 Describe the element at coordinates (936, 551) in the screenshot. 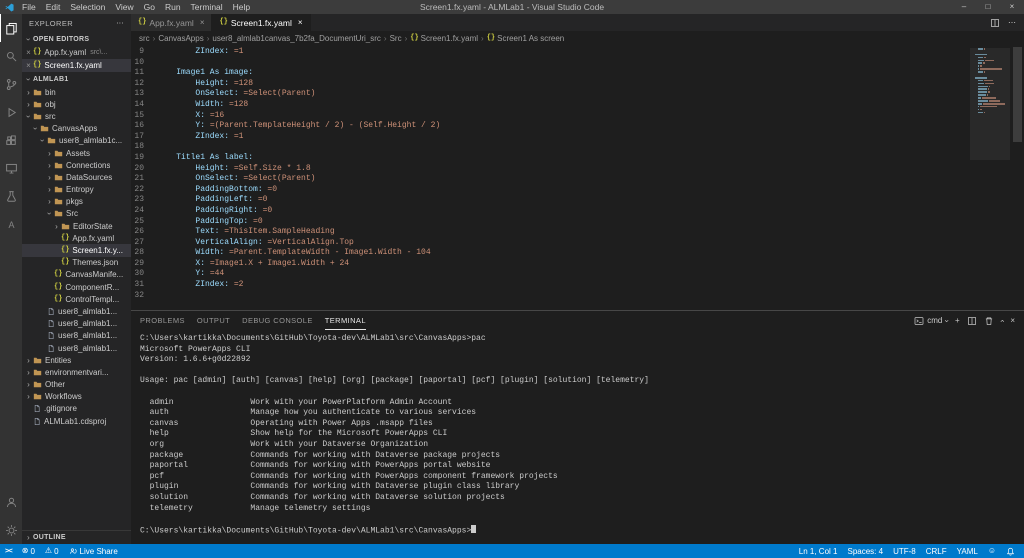

I see `status-eol: CRLF` at that location.